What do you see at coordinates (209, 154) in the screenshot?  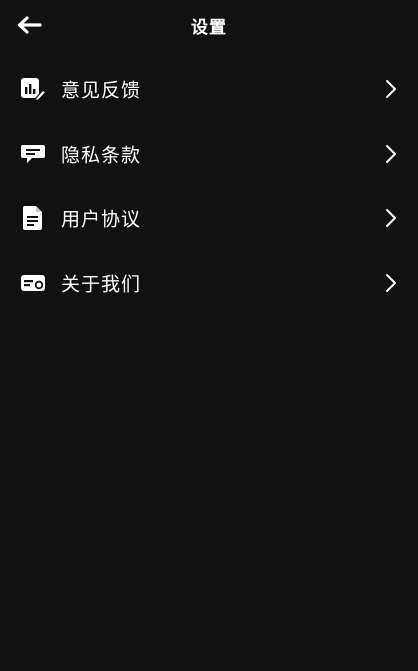 I see `menu-item-privacy: 隐私条款` at bounding box center [209, 154].